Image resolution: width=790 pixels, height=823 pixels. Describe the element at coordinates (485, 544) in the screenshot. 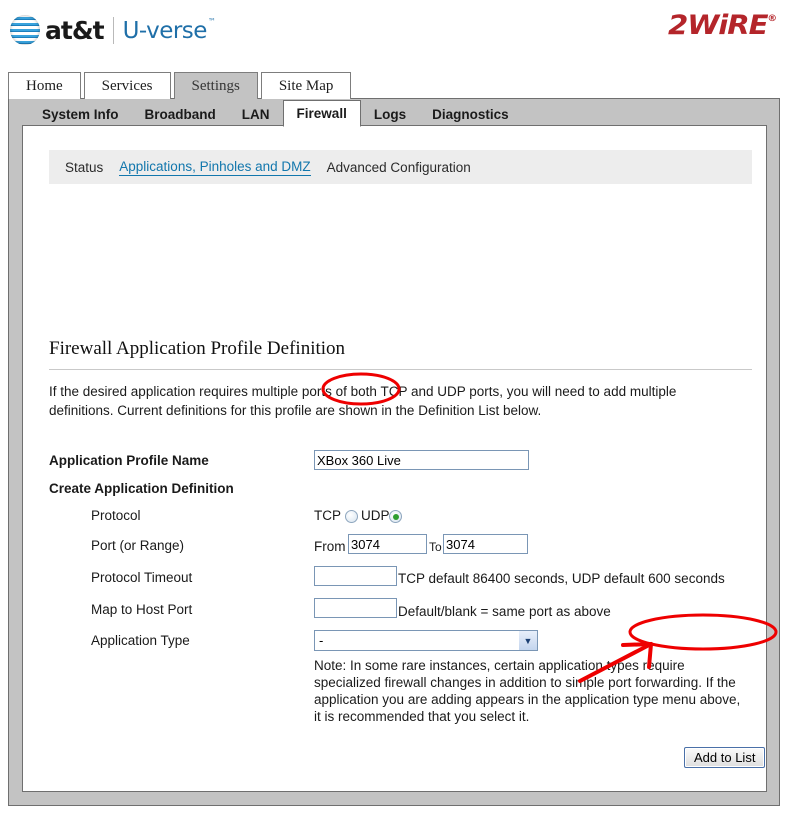

I see `port-to-input` at that location.